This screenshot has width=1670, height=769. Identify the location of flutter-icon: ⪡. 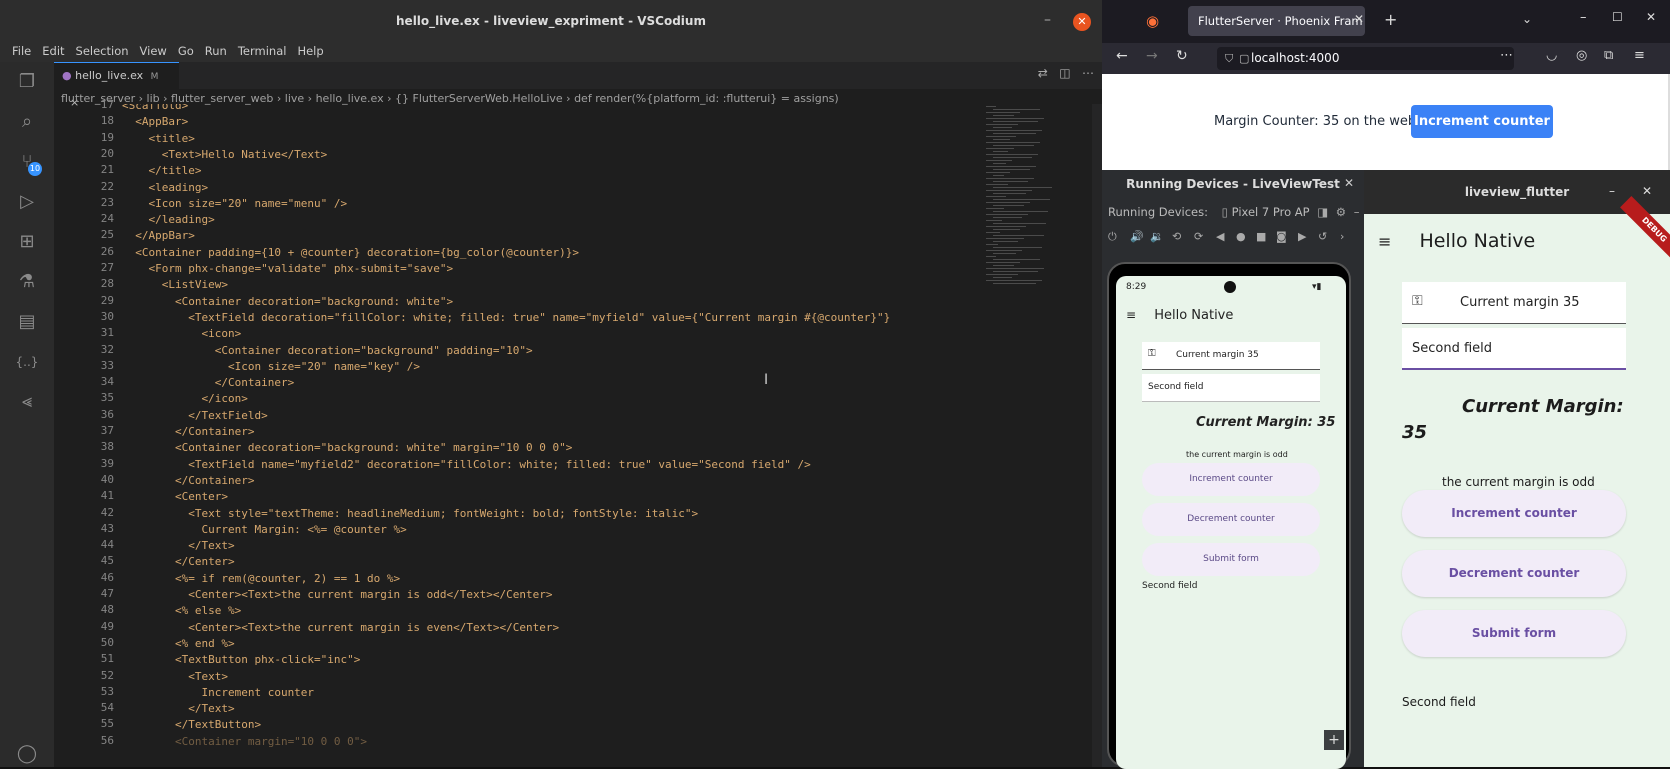
(27, 402).